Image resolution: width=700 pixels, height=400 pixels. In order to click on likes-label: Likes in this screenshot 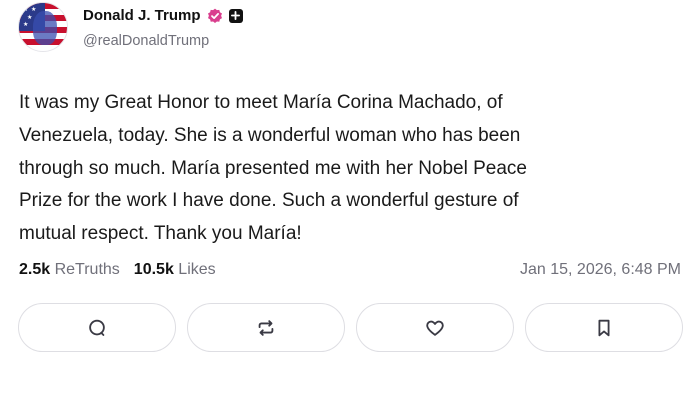, I will do `click(197, 269)`.